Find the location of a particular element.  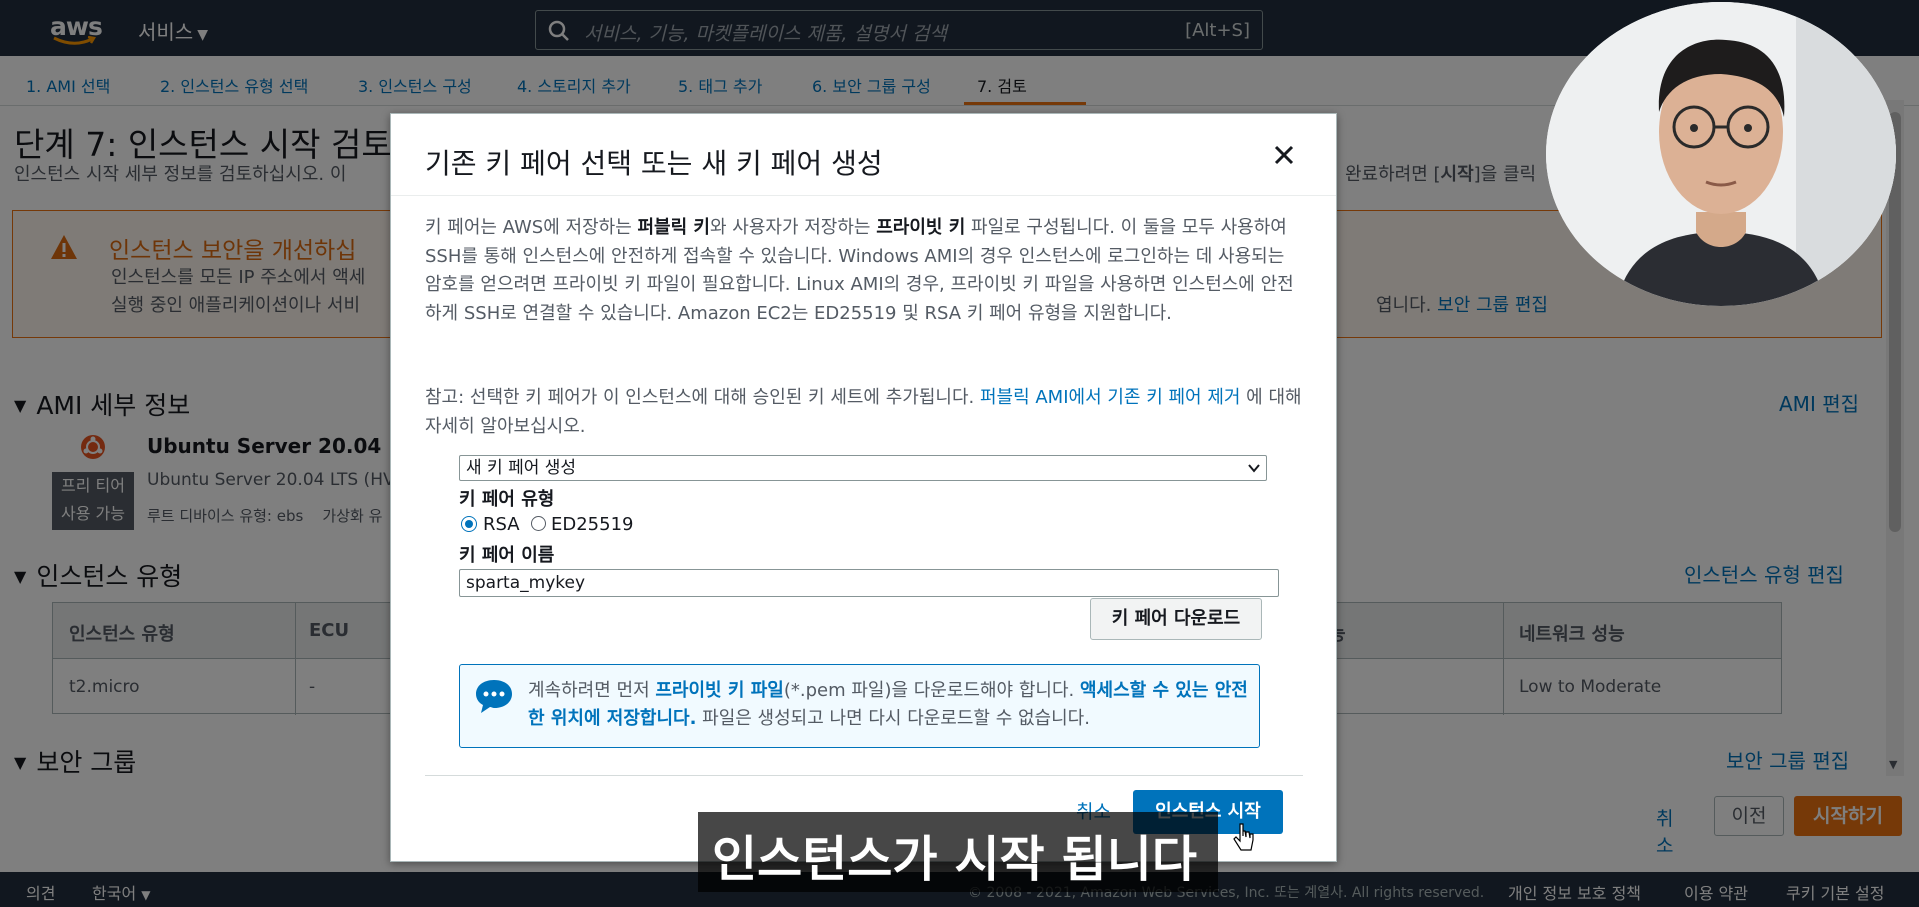

presenter-video is located at coordinates (1721, 154).